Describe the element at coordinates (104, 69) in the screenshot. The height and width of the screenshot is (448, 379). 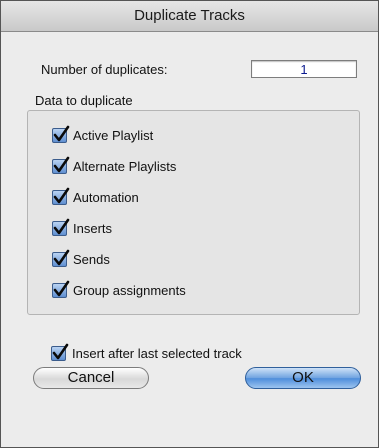
I see `number-of-duplicates-label: Number of duplicates:` at that location.